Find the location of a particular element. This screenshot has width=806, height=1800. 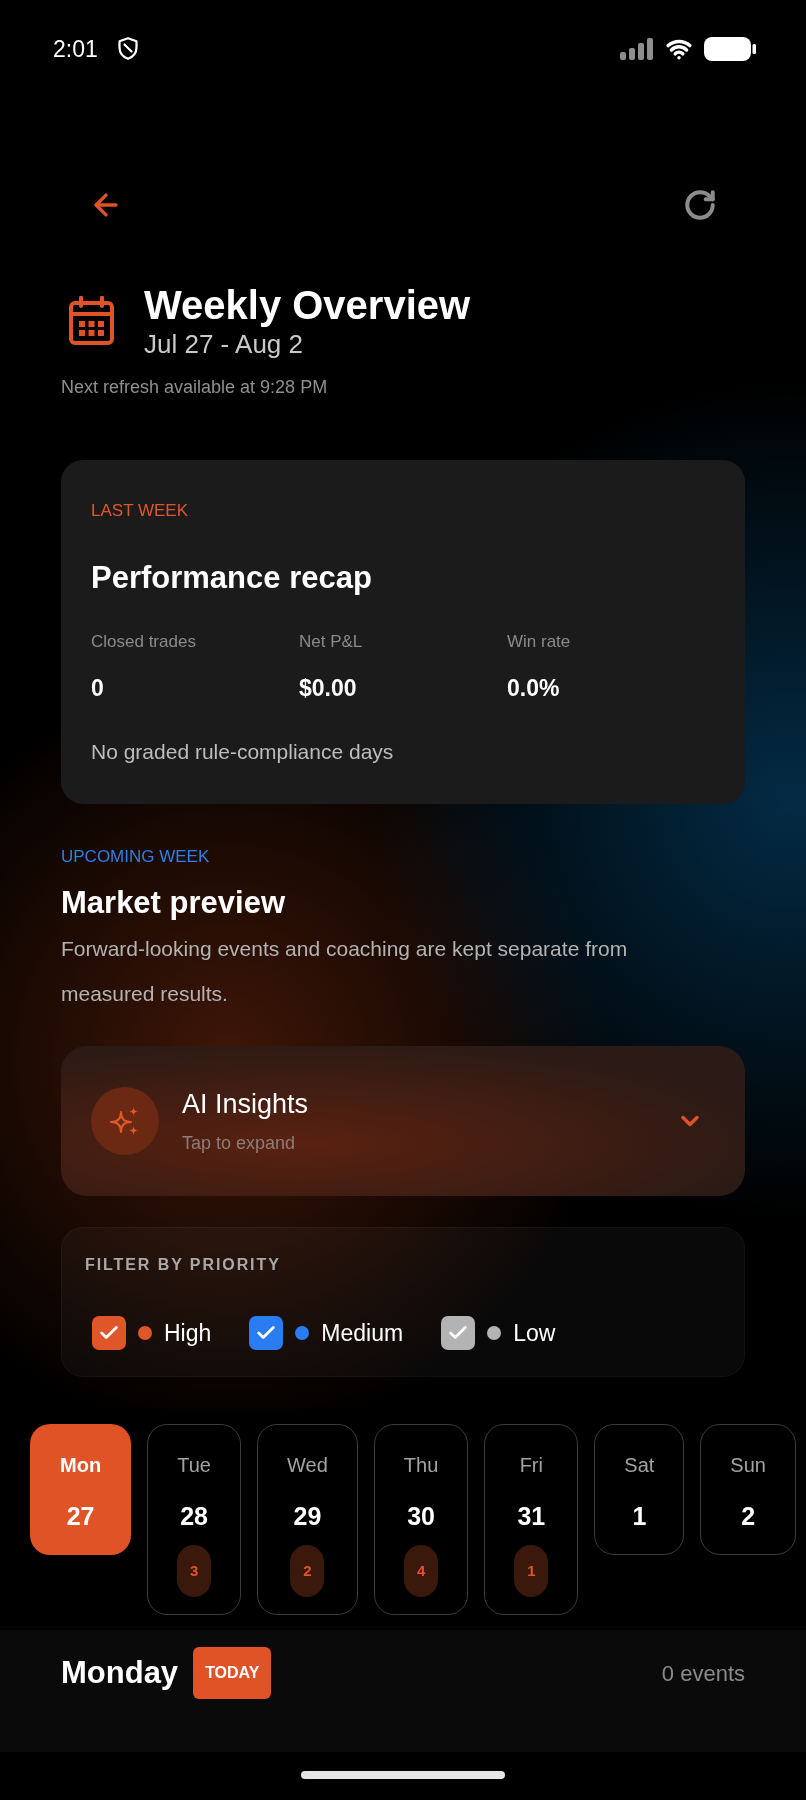

ai-insights-title: AI Insights is located at coordinates (246, 1104).